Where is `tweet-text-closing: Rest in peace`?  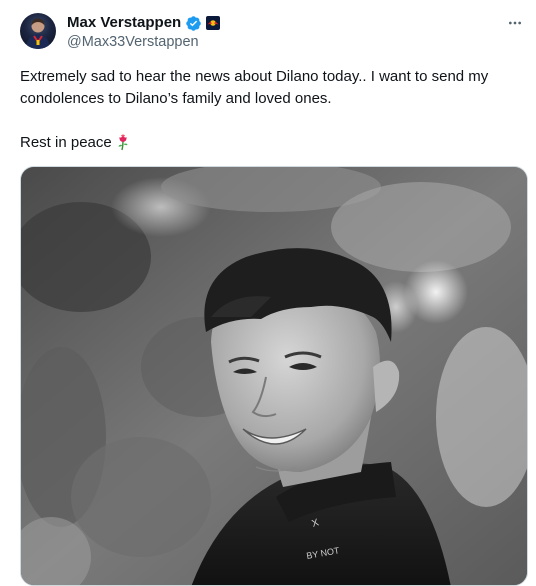
tweet-text-closing: Rest in peace is located at coordinates (270, 145).